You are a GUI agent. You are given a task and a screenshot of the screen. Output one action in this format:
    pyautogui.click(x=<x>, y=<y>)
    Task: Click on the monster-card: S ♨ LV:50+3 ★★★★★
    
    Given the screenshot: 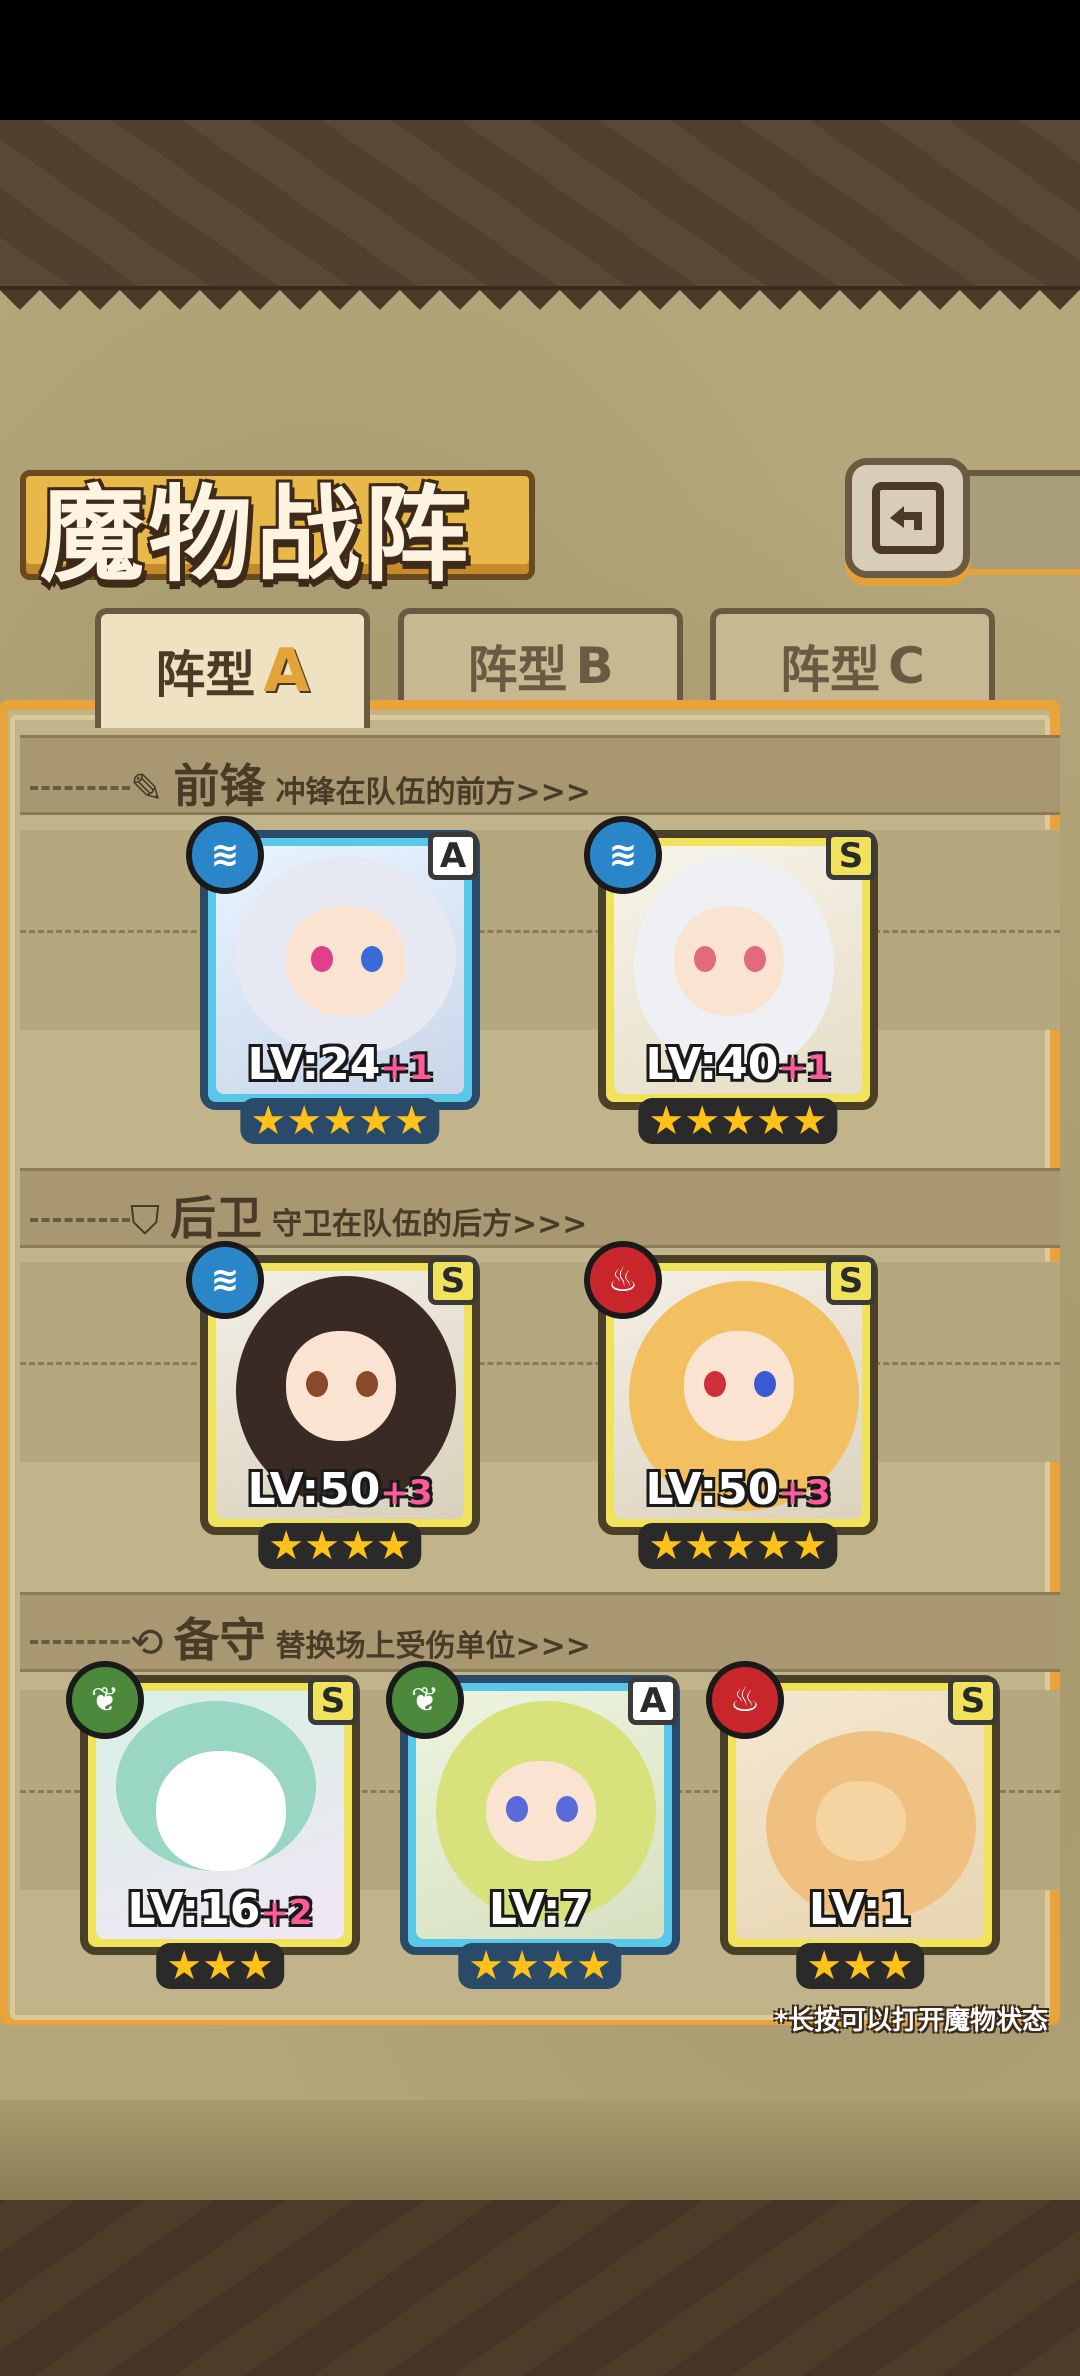 What is the action you would take?
    pyautogui.click(x=731, y=1405)
    